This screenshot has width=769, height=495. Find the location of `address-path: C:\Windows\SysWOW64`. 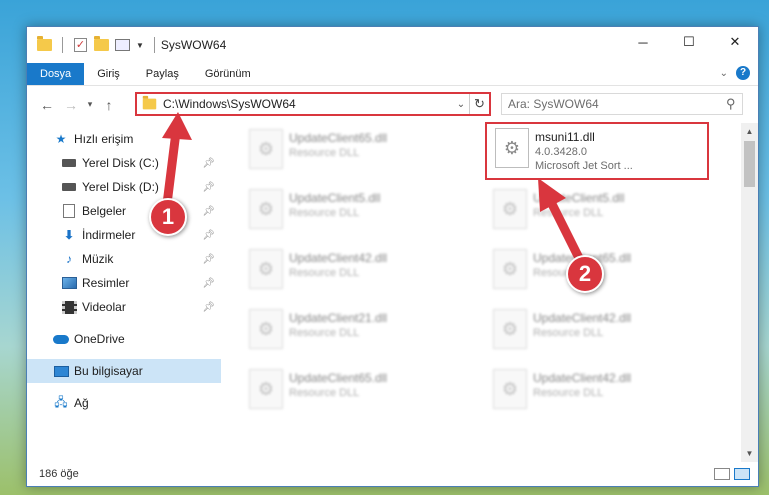

address-path: C:\Windows\SysWOW64 is located at coordinates (308, 104).